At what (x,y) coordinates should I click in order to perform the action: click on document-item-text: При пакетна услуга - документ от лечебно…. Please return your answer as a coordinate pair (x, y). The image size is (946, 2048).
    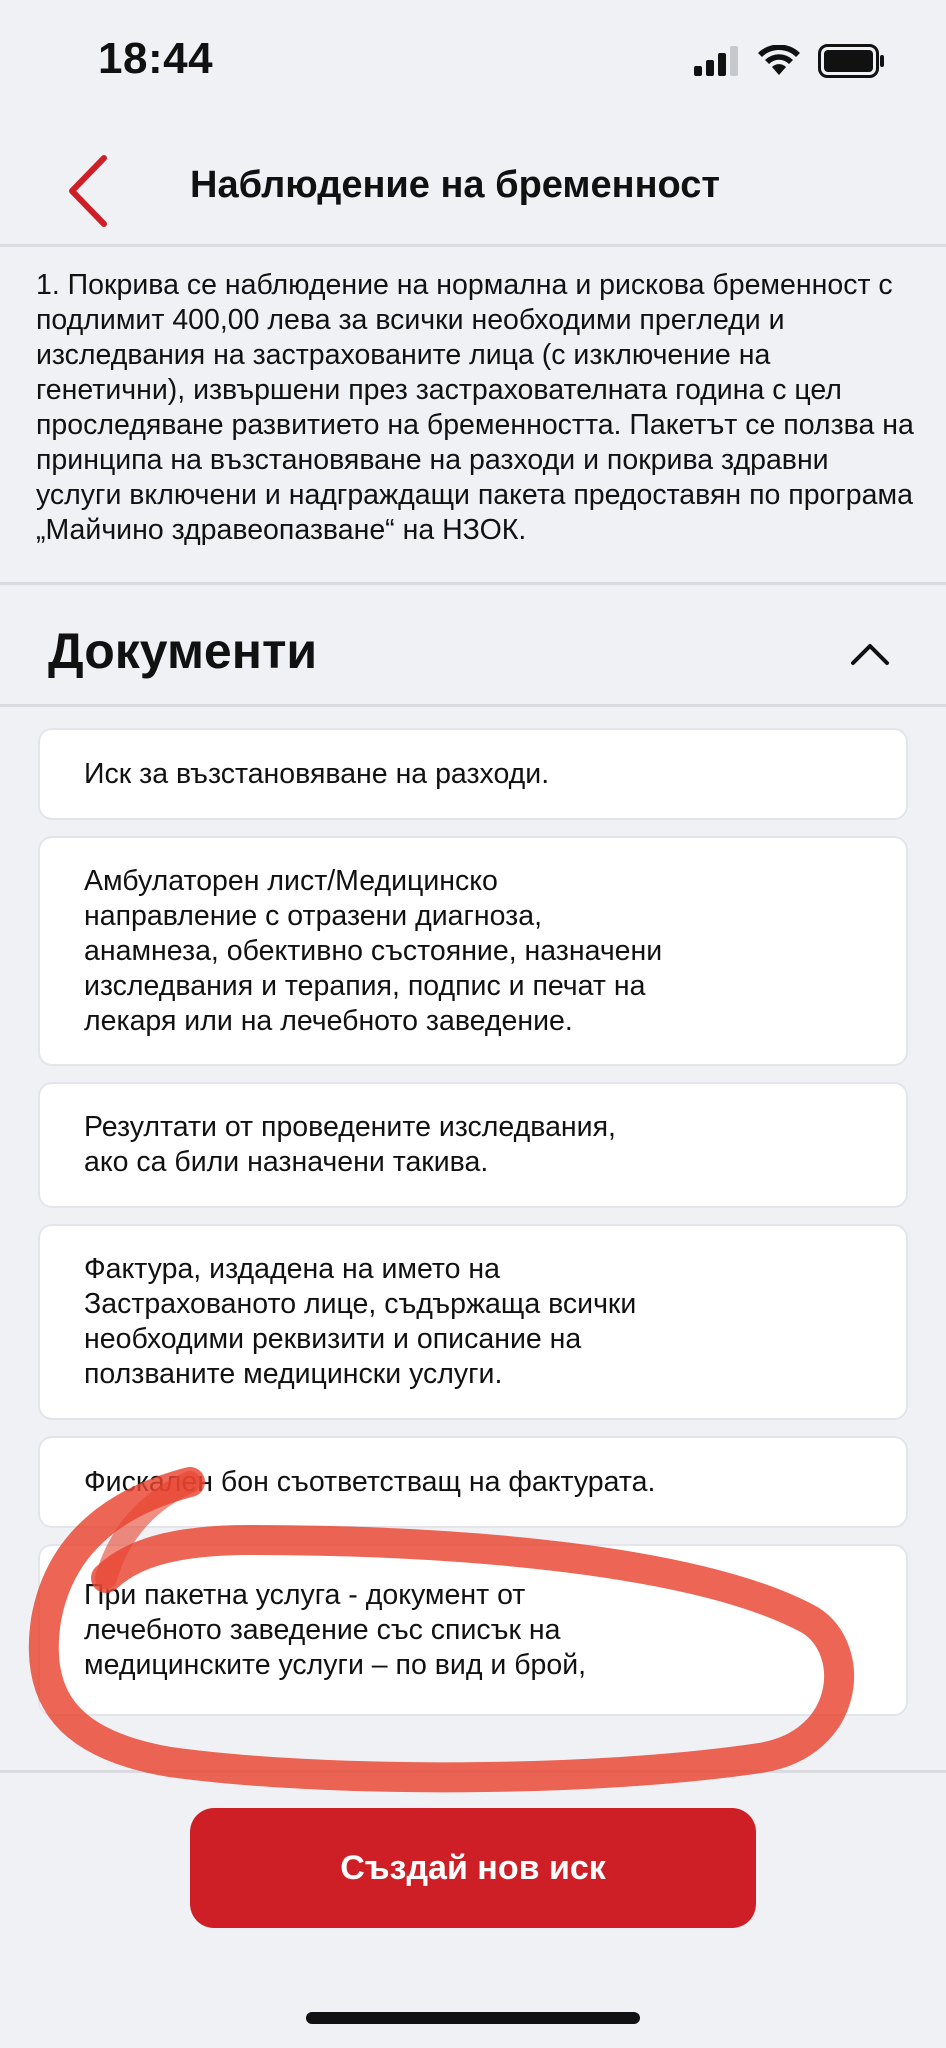
    Looking at the image, I should click on (335, 1629).